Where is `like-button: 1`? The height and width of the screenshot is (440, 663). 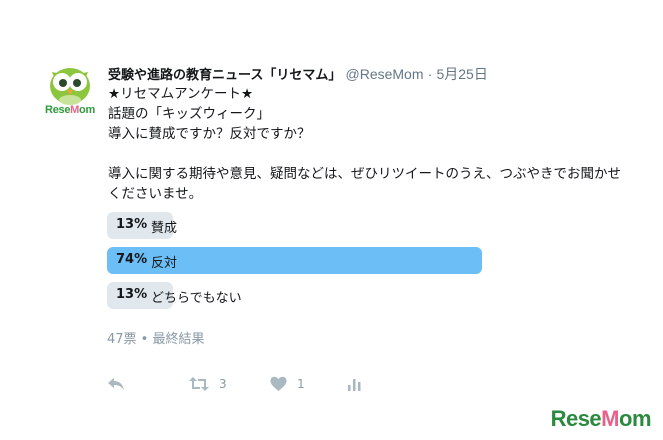
like-button: 1 is located at coordinates (287, 384).